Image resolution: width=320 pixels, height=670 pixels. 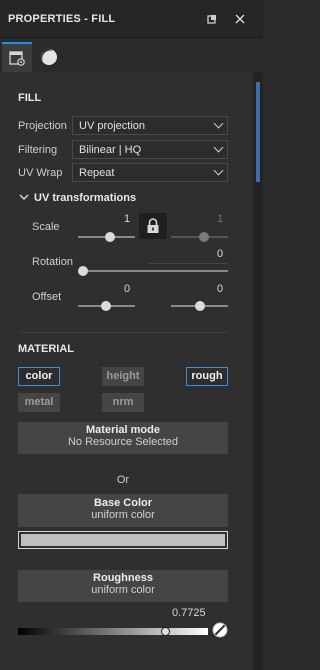 I want to click on material-sphere-icon, so click(x=49, y=57).